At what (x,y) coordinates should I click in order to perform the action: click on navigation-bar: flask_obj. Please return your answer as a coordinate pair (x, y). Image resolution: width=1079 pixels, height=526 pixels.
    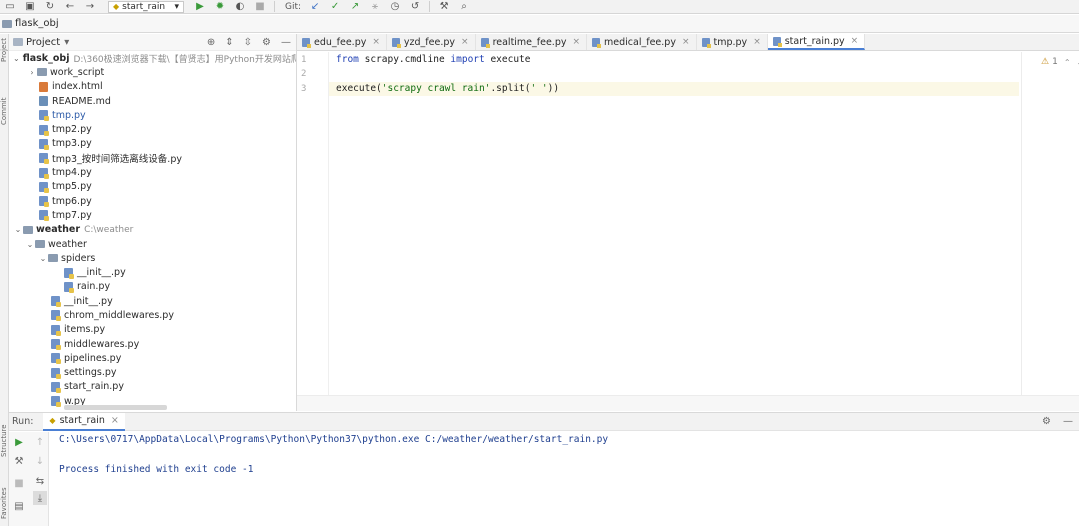
    Looking at the image, I should click on (539, 24).